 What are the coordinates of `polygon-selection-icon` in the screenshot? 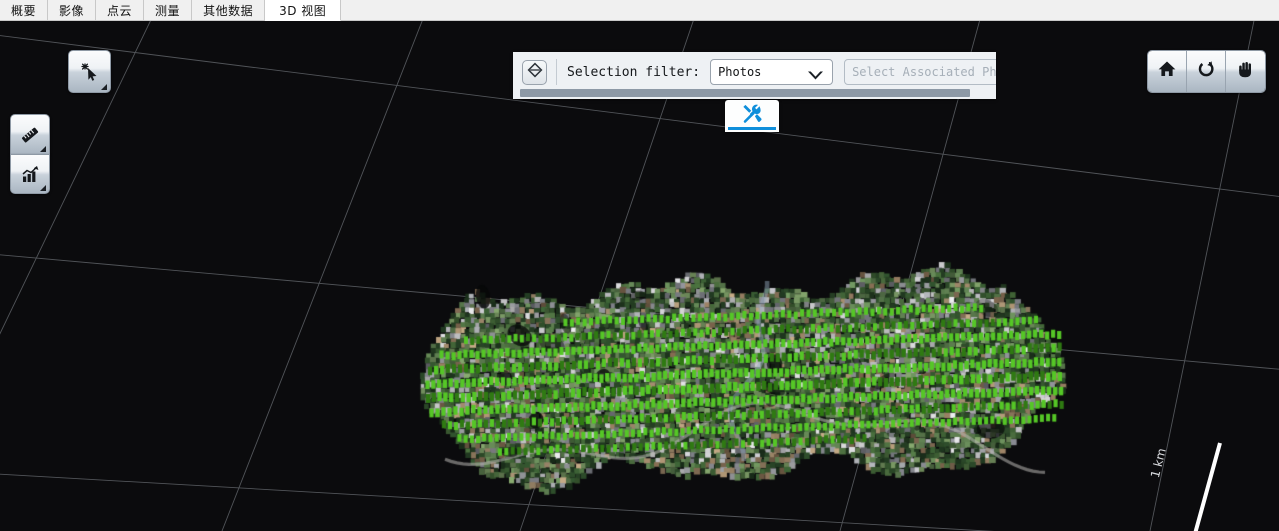 It's located at (535, 72).